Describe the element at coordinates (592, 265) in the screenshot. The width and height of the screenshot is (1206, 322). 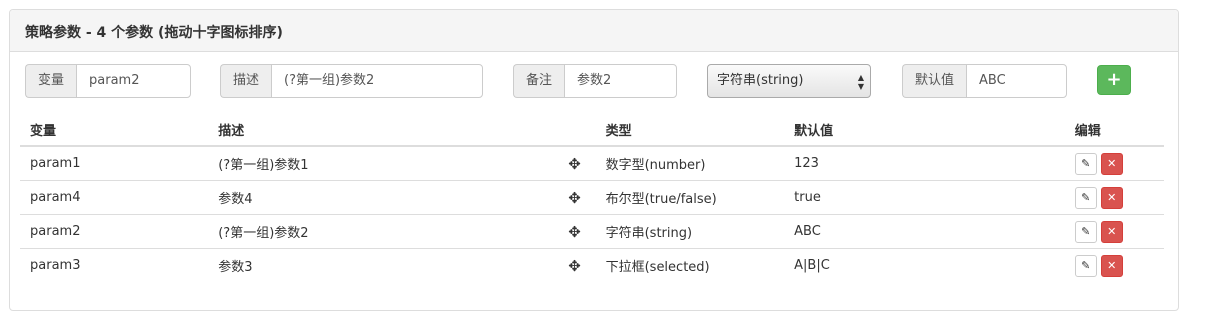
I see `table-row: param3 参数3 ✥ 下拉框(selected) A|B|C ✎ ✕` at that location.